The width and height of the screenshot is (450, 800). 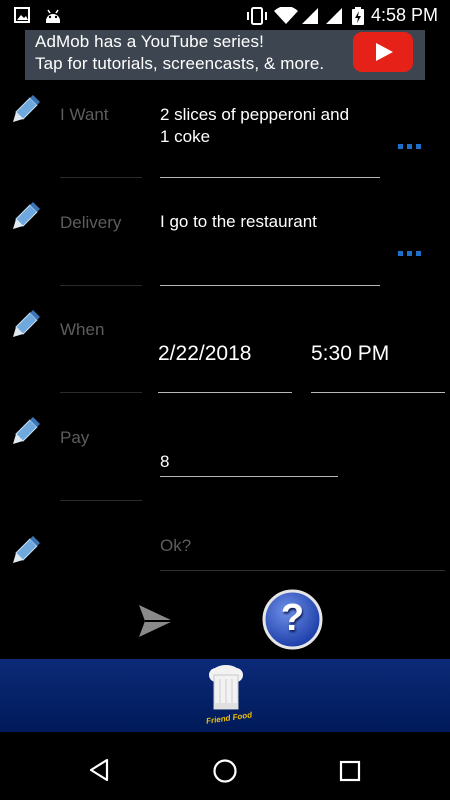 What do you see at coordinates (302, 570) in the screenshot?
I see `ok-underline` at bounding box center [302, 570].